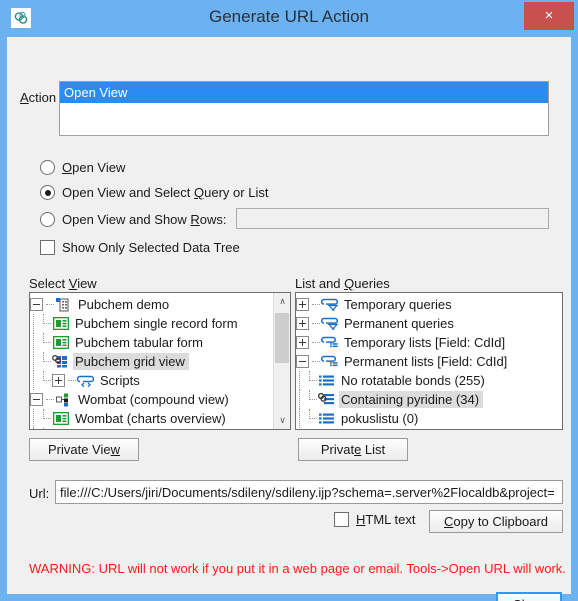 Image resolution: width=578 pixels, height=601 pixels. I want to click on tree-node-label: Containing pyridine (34), so click(411, 399).